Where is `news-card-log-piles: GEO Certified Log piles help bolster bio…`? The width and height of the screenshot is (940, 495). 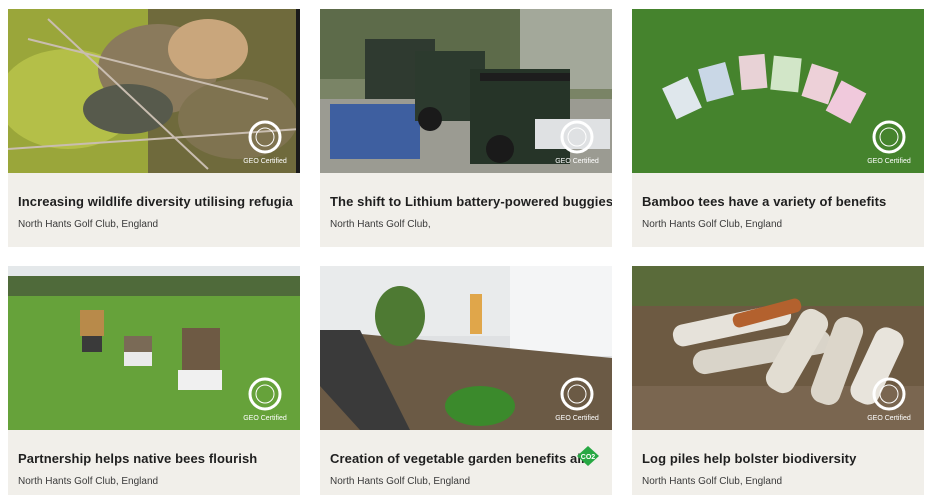
news-card-log-piles: GEO Certified Log piles help bolster bio… is located at coordinates (778, 380).